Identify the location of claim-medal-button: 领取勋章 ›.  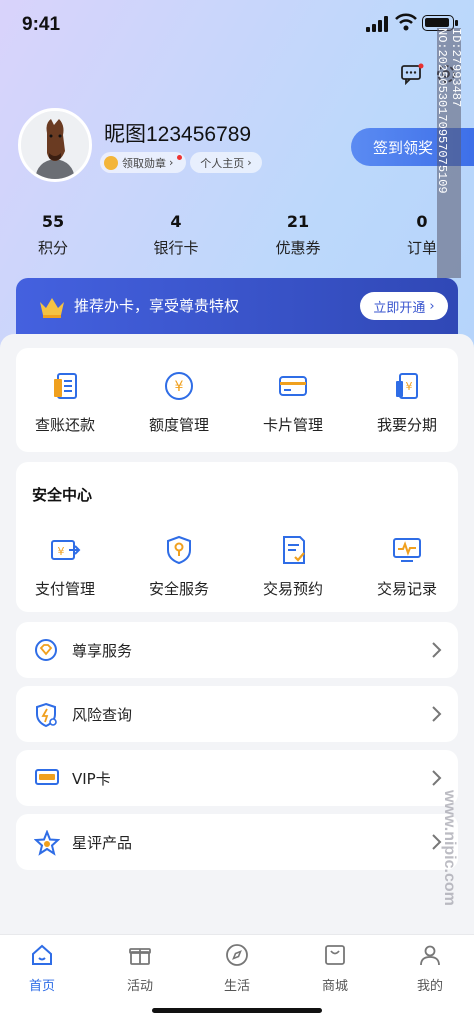
(143, 162).